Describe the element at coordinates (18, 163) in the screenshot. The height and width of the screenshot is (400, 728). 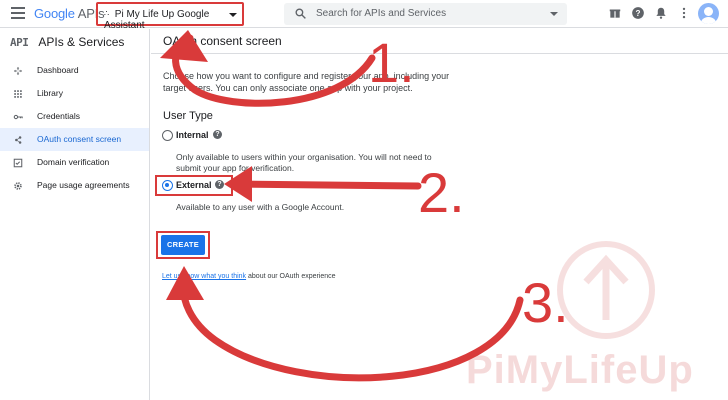
I see `domain-icon` at that location.